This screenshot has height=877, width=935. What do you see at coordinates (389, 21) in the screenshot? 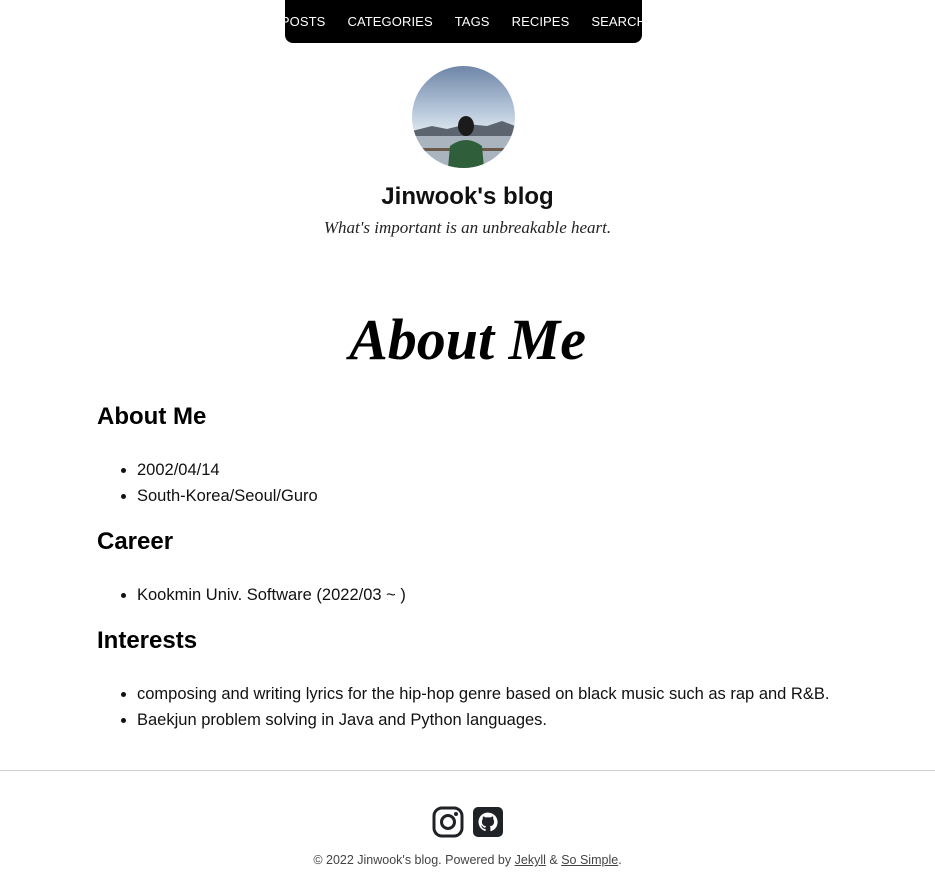
I see `nav-categories: CATEGORIES` at bounding box center [389, 21].